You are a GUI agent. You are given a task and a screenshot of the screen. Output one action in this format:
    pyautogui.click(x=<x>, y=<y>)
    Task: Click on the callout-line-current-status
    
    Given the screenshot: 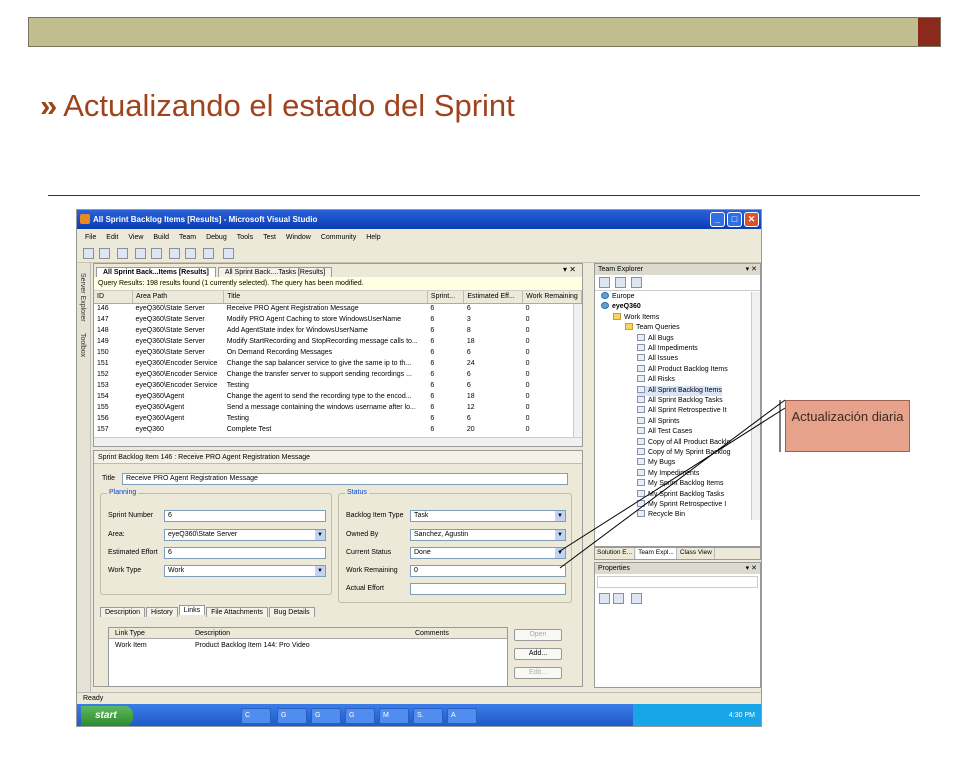 What is the action you would take?
    pyautogui.click(x=672, y=479)
    